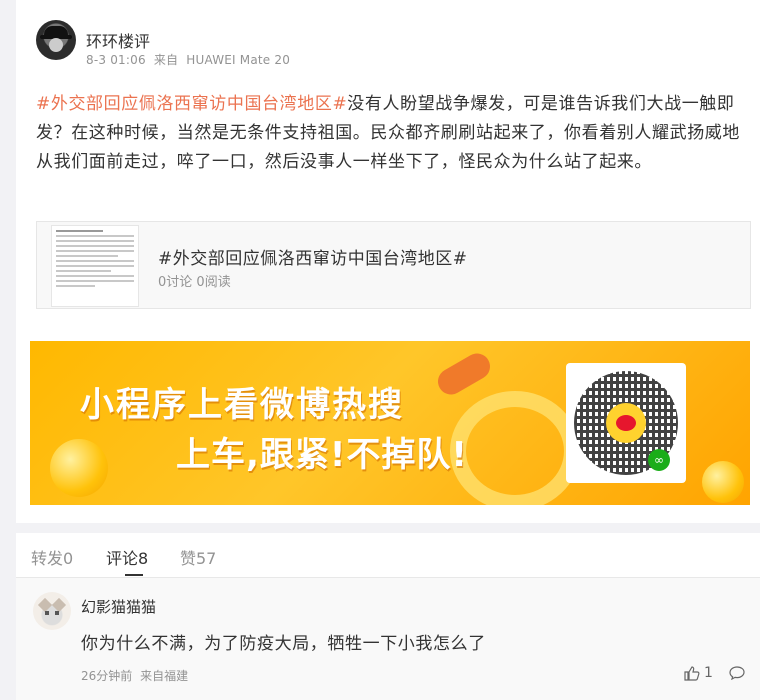  I want to click on mini-program-icon: ∞, so click(659, 460).